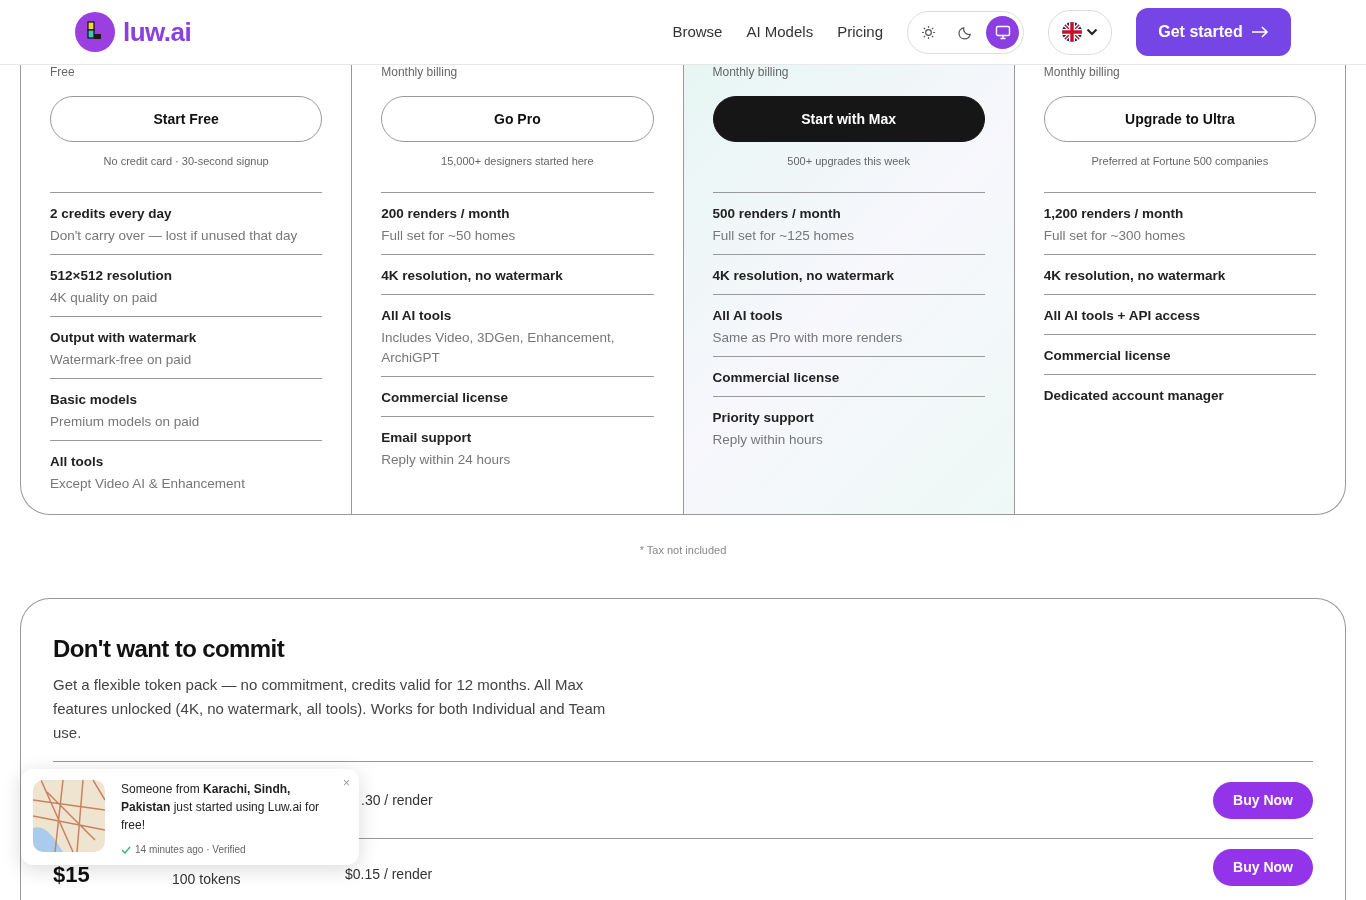  Describe the element at coordinates (763, 417) in the screenshot. I see `feature-title: Priority support` at that location.